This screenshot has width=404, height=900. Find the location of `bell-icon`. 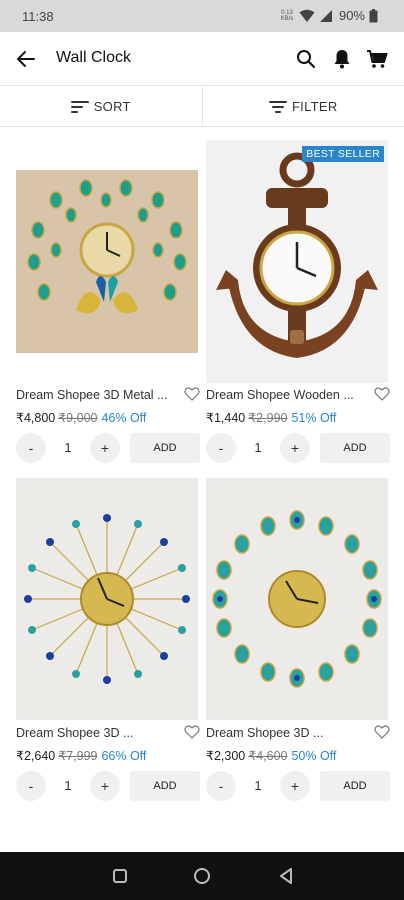

bell-icon is located at coordinates (342, 59).